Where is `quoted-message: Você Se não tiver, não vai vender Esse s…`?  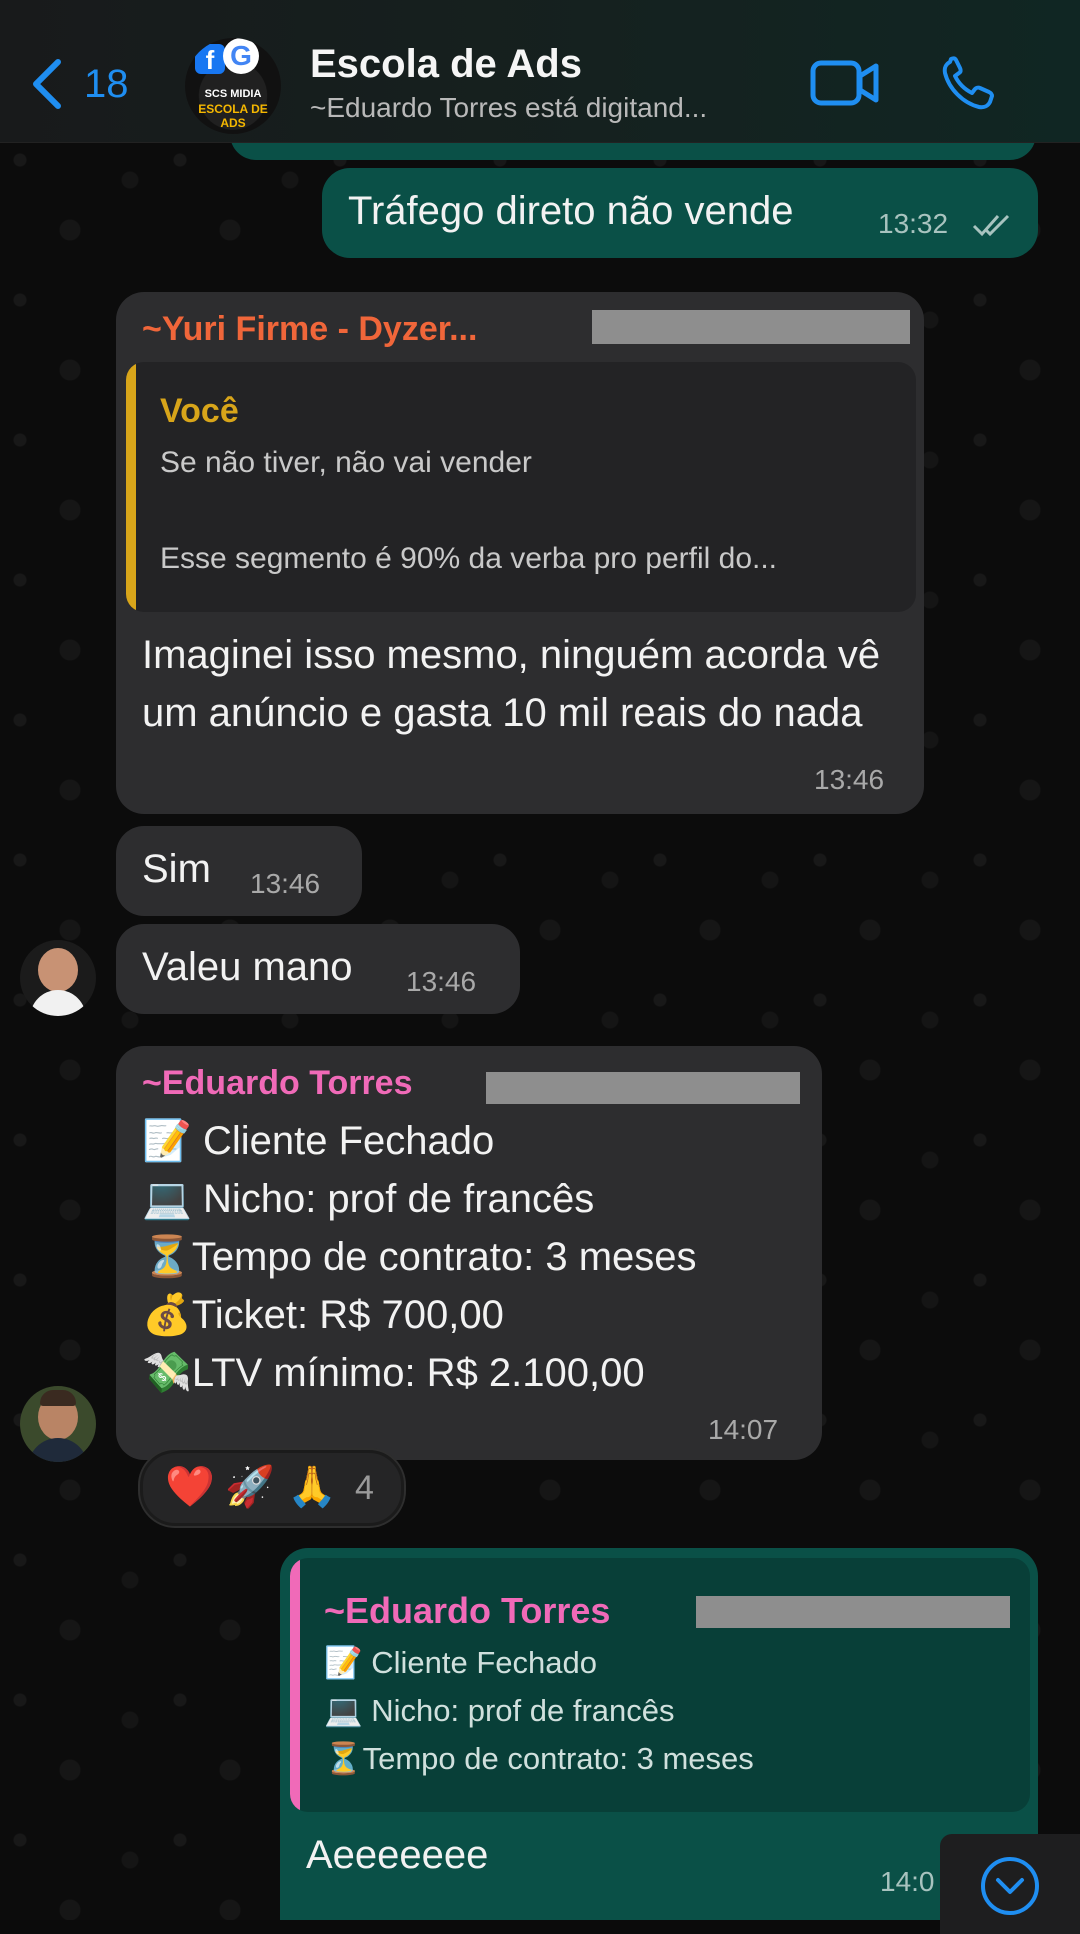 quoted-message: Você Se não tiver, não vai vender Esse s… is located at coordinates (521, 487).